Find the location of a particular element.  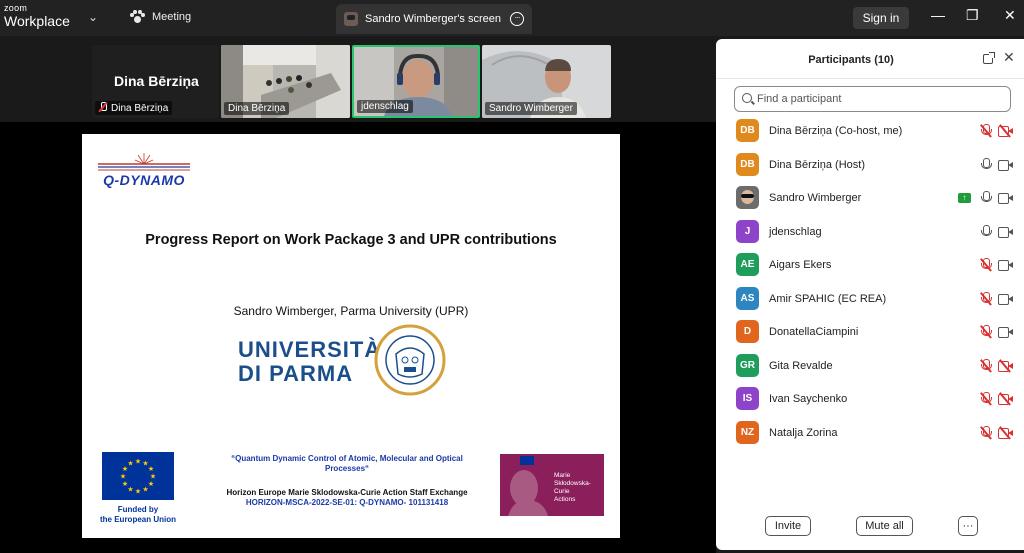

video-tile-dina-self: Dina Bērziņa Dina Bērziņa is located at coordinates (155, 81).